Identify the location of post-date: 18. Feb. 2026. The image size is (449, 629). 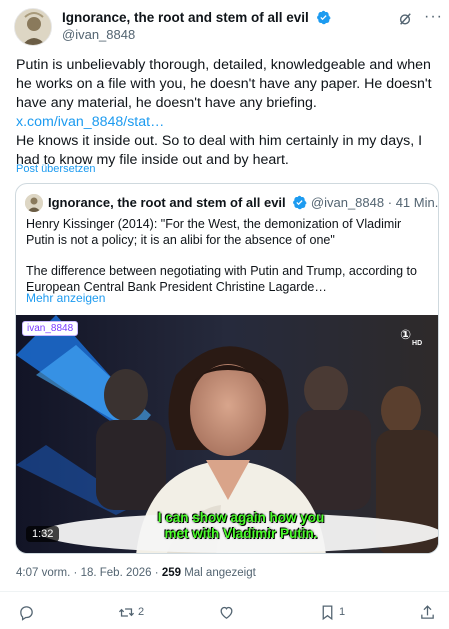
(116, 573).